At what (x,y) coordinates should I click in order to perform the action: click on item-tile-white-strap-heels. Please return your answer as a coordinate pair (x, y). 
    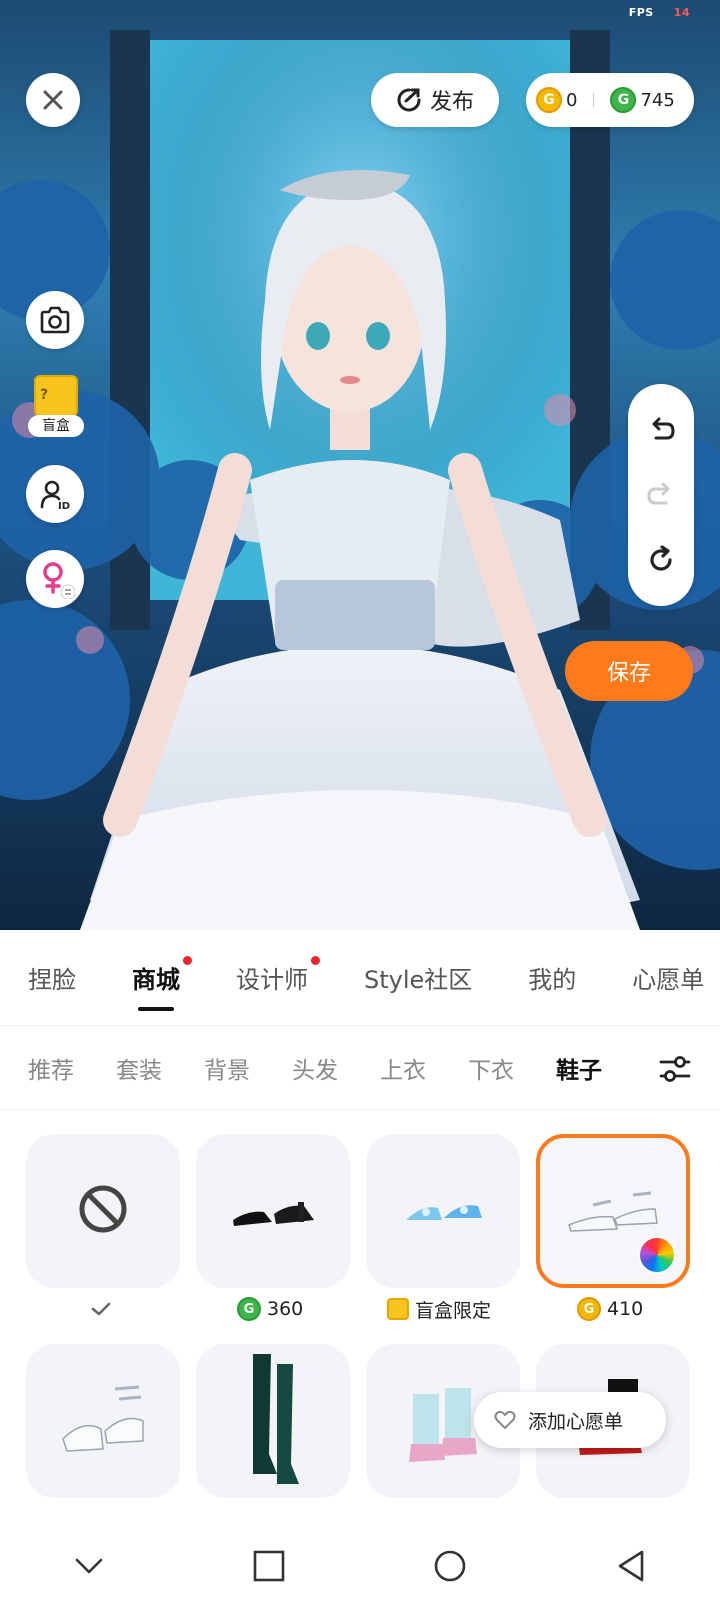
    Looking at the image, I should click on (103, 1421).